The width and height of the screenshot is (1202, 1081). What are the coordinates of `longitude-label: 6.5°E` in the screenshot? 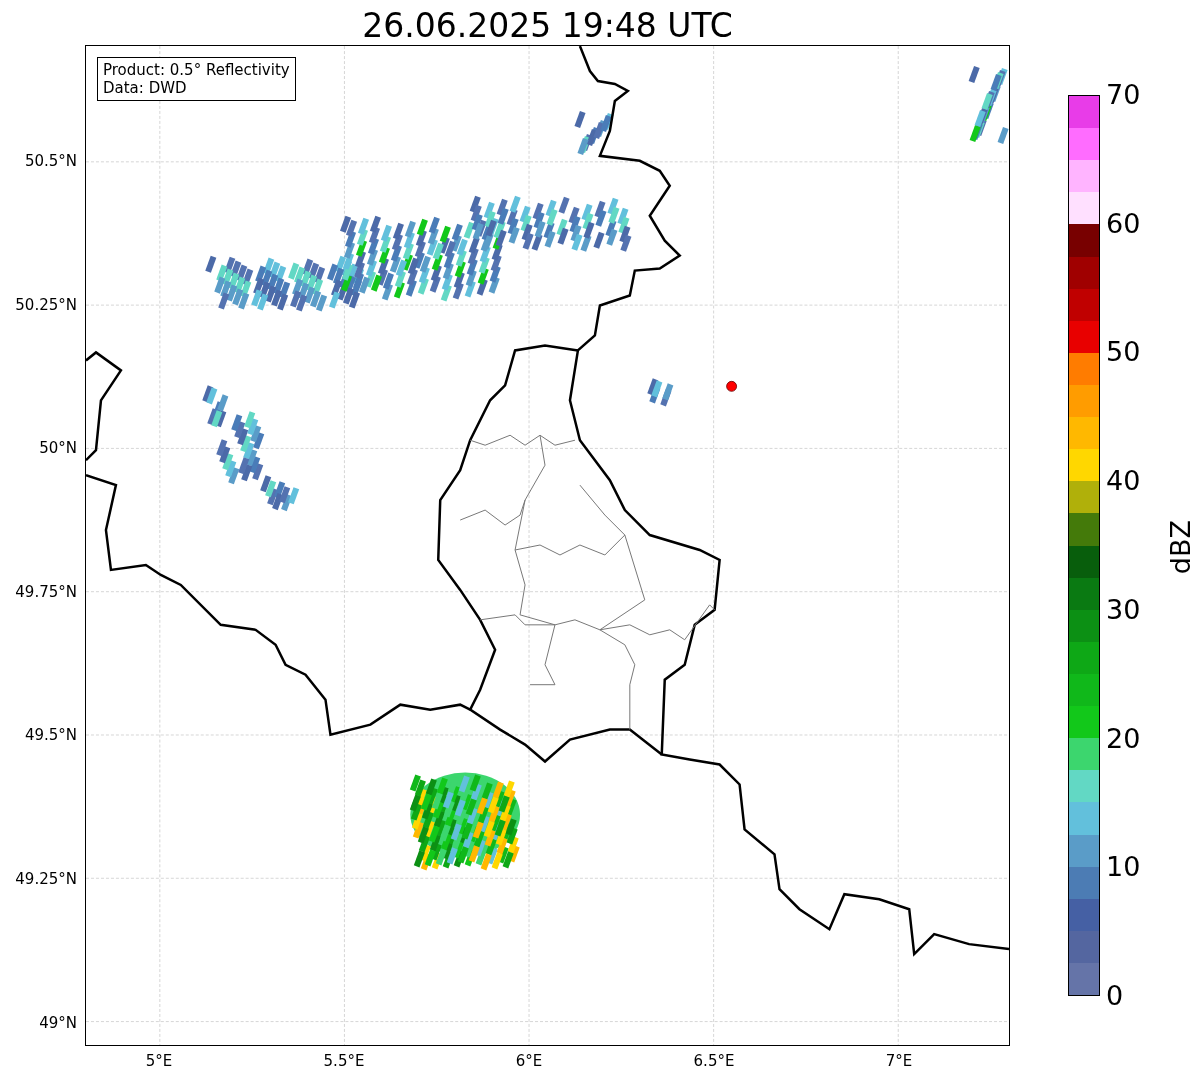 It's located at (714, 1061).